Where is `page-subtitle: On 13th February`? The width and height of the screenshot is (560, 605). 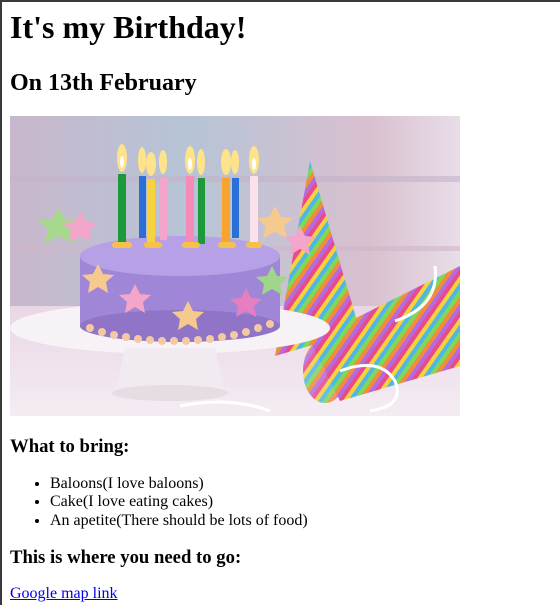
page-subtitle: On 13th February is located at coordinates (103, 83).